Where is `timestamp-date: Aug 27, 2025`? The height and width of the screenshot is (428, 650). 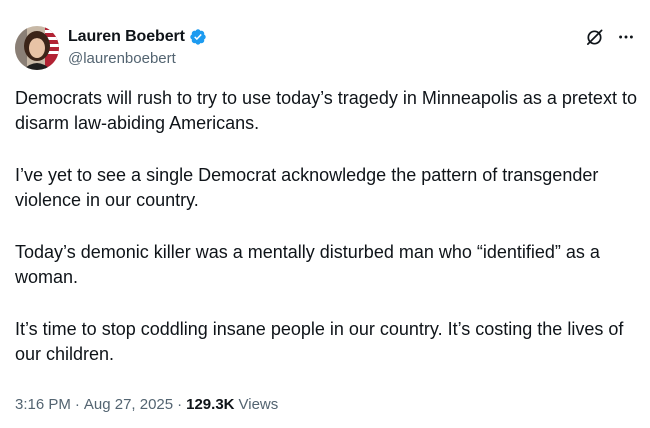 timestamp-date: Aug 27, 2025 is located at coordinates (128, 404).